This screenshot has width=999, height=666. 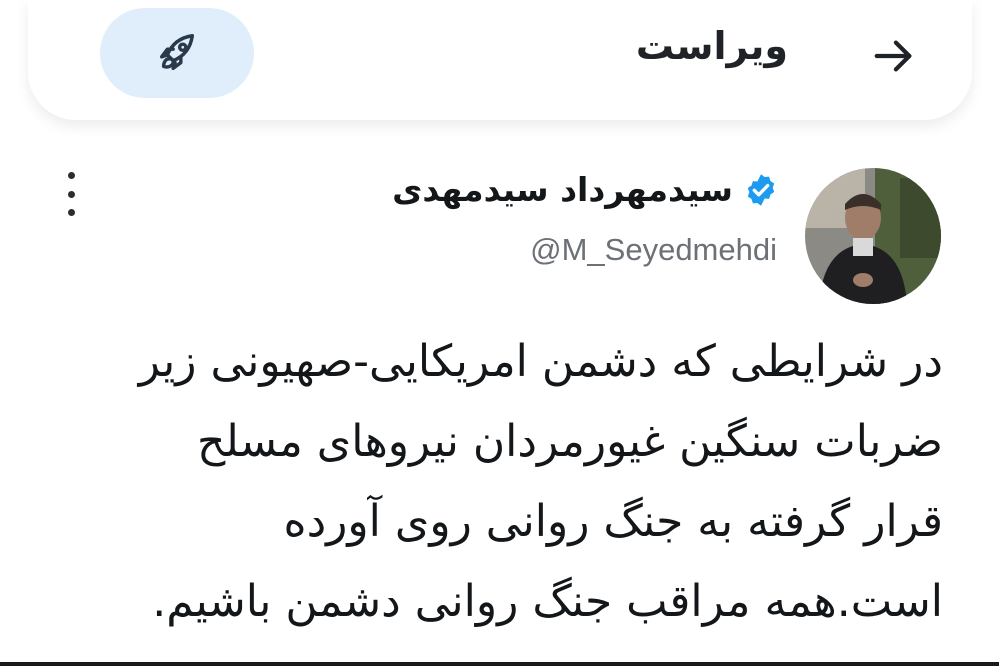 I want to click on rocket-icon, so click(x=177, y=52).